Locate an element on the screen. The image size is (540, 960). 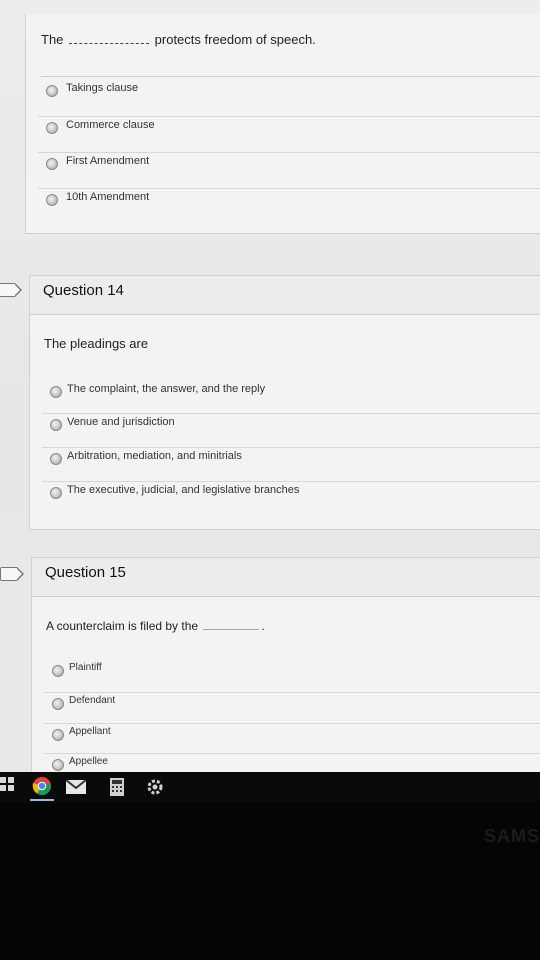
option-label: Takings clause is located at coordinates (102, 88).